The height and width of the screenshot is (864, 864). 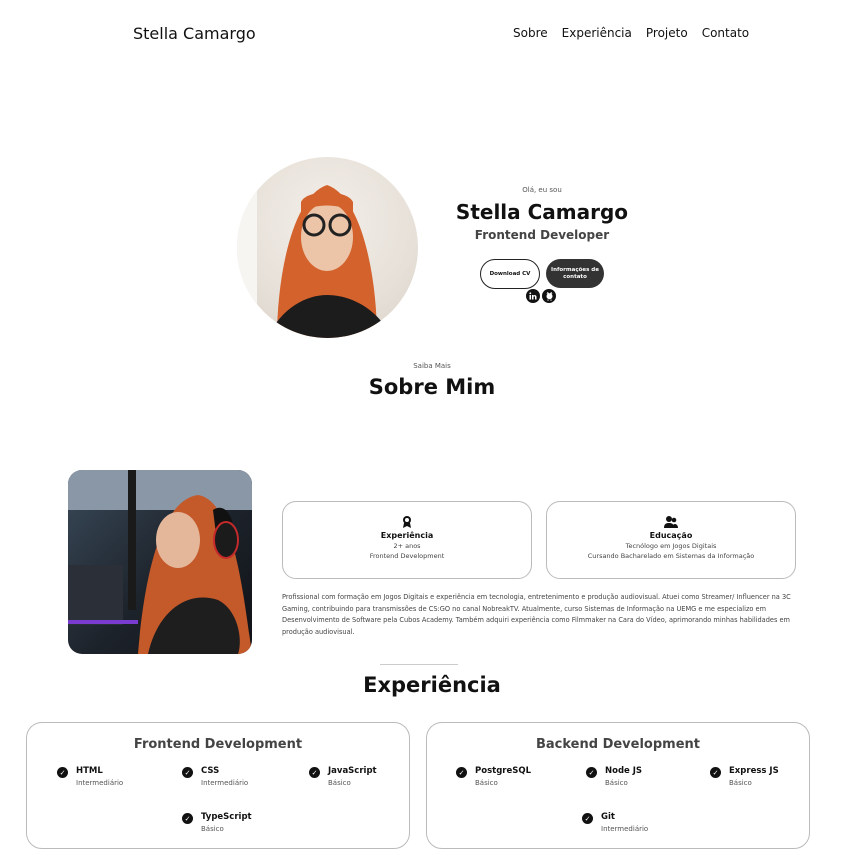 What do you see at coordinates (210, 771) in the screenshot?
I see `skill-name: CSS` at bounding box center [210, 771].